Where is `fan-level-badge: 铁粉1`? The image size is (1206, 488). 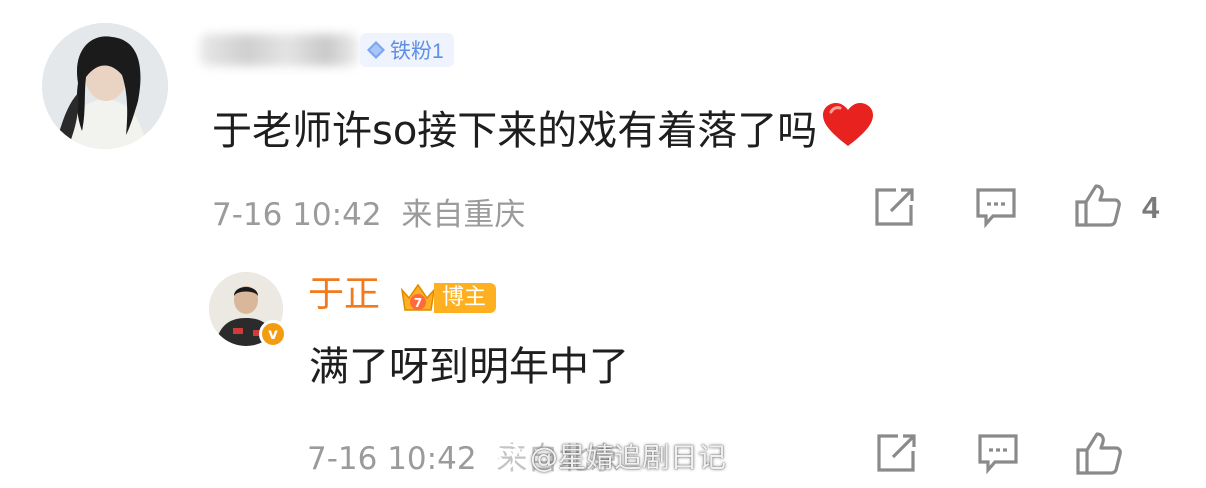
fan-level-badge: 铁粉1 is located at coordinates (407, 50).